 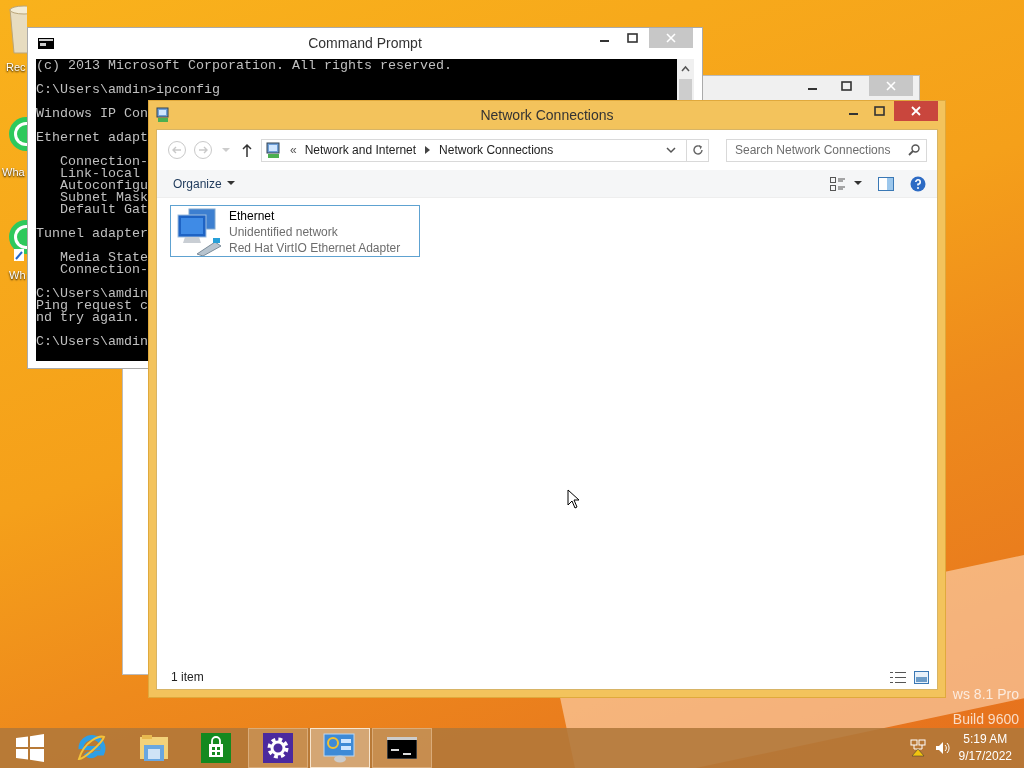 What do you see at coordinates (204, 183) in the screenshot?
I see `organize-menu: Organize` at bounding box center [204, 183].